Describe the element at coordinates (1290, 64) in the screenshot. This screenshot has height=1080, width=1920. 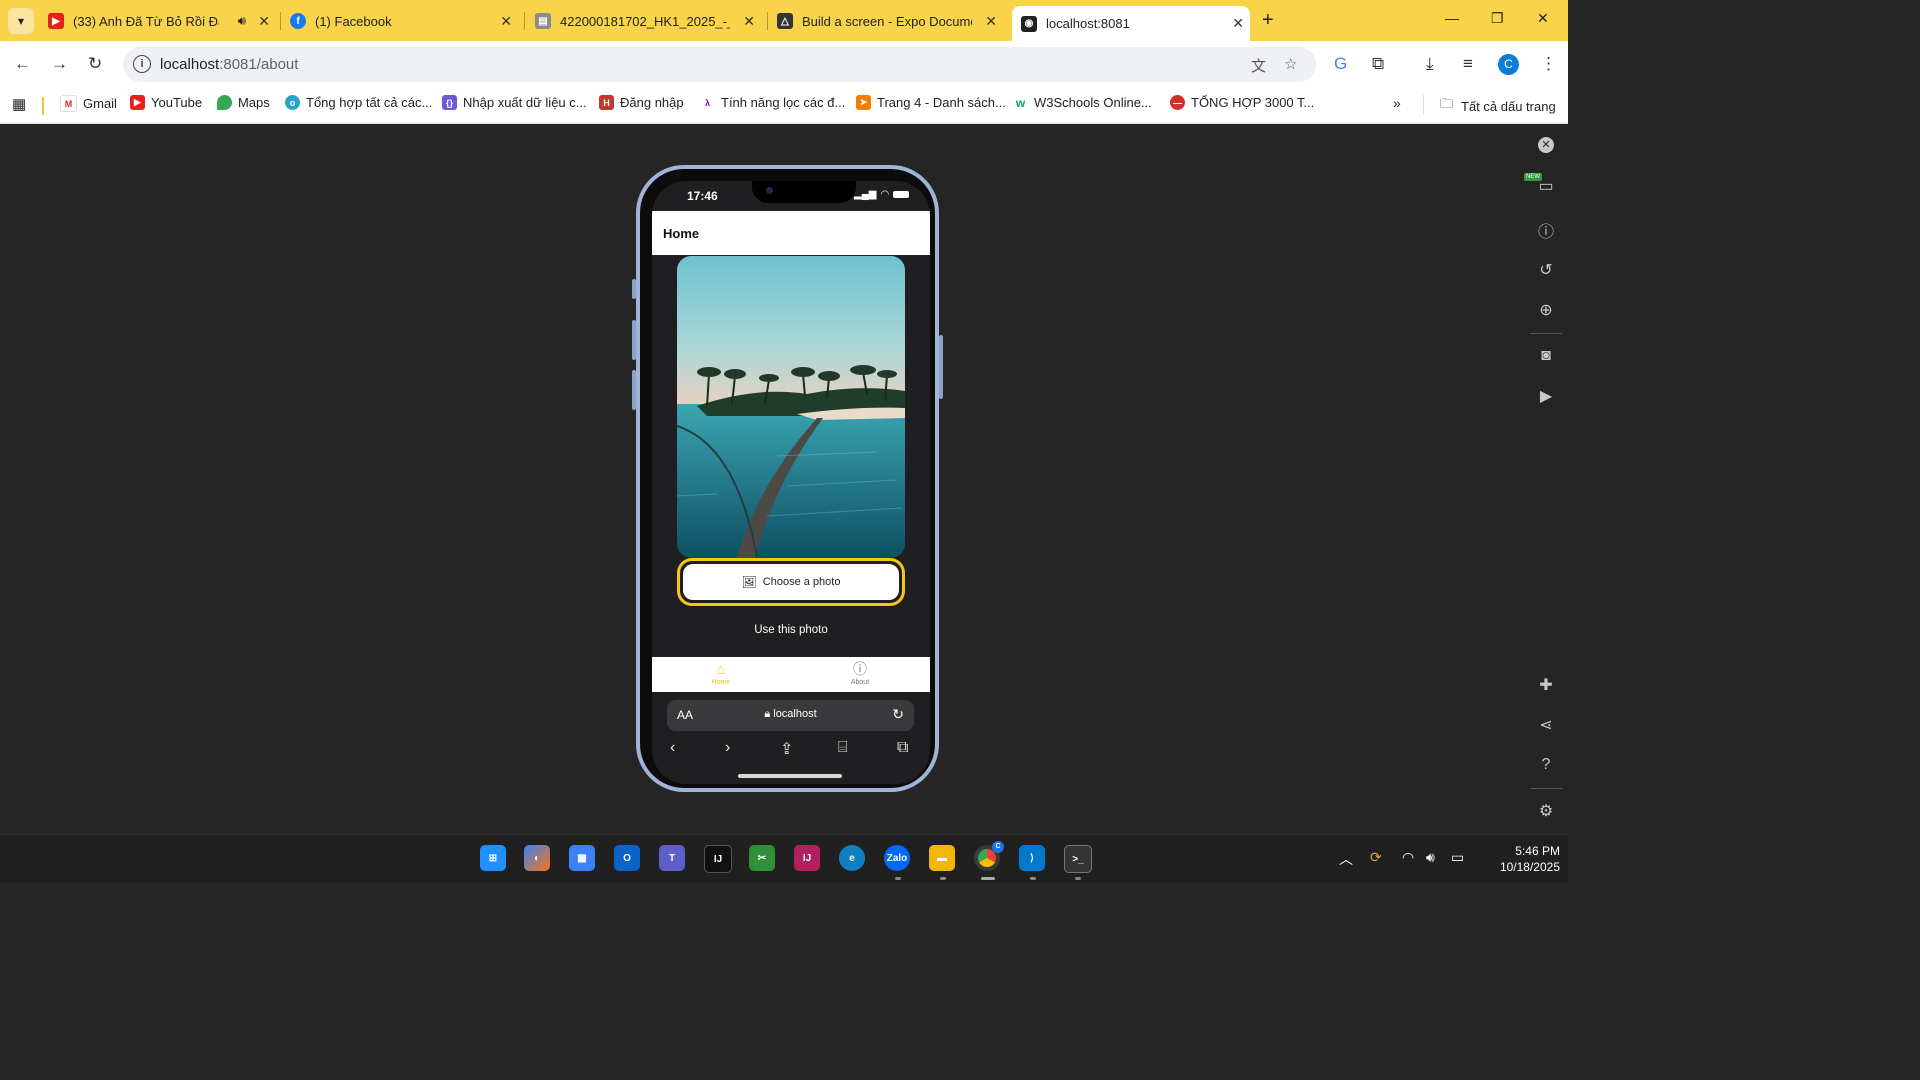
I see `star-icon: ☆` at that location.